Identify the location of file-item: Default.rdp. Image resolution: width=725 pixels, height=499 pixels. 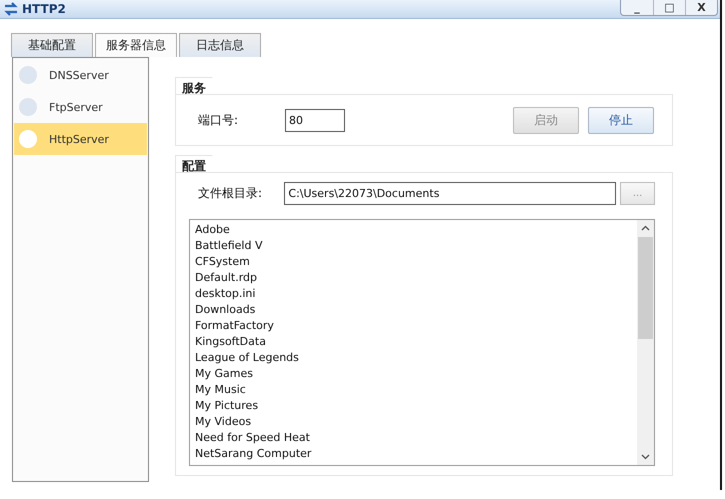
(413, 278).